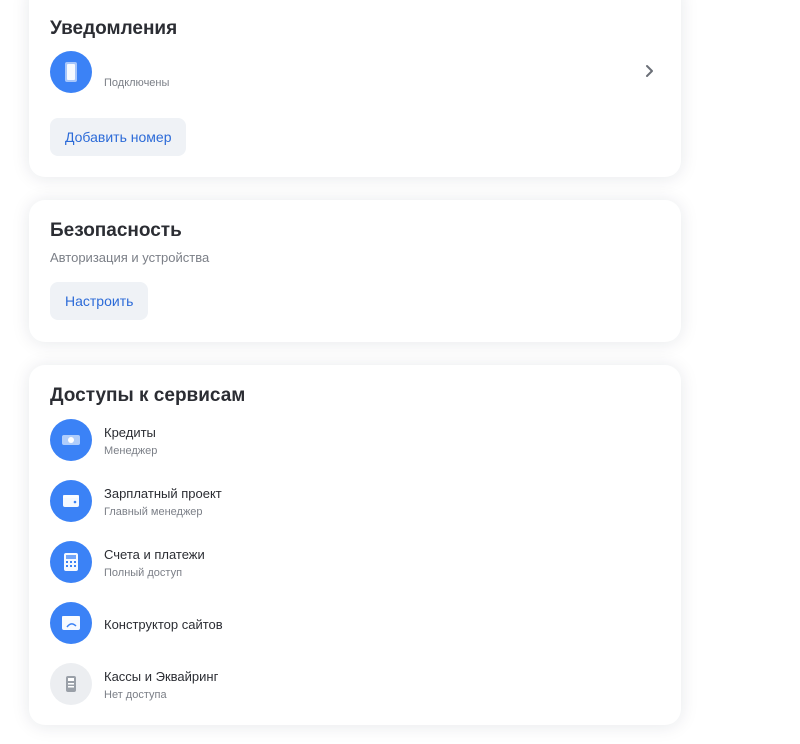 This screenshot has width=800, height=744. What do you see at coordinates (154, 554) in the screenshot?
I see `service-title: Счета и платежи` at bounding box center [154, 554].